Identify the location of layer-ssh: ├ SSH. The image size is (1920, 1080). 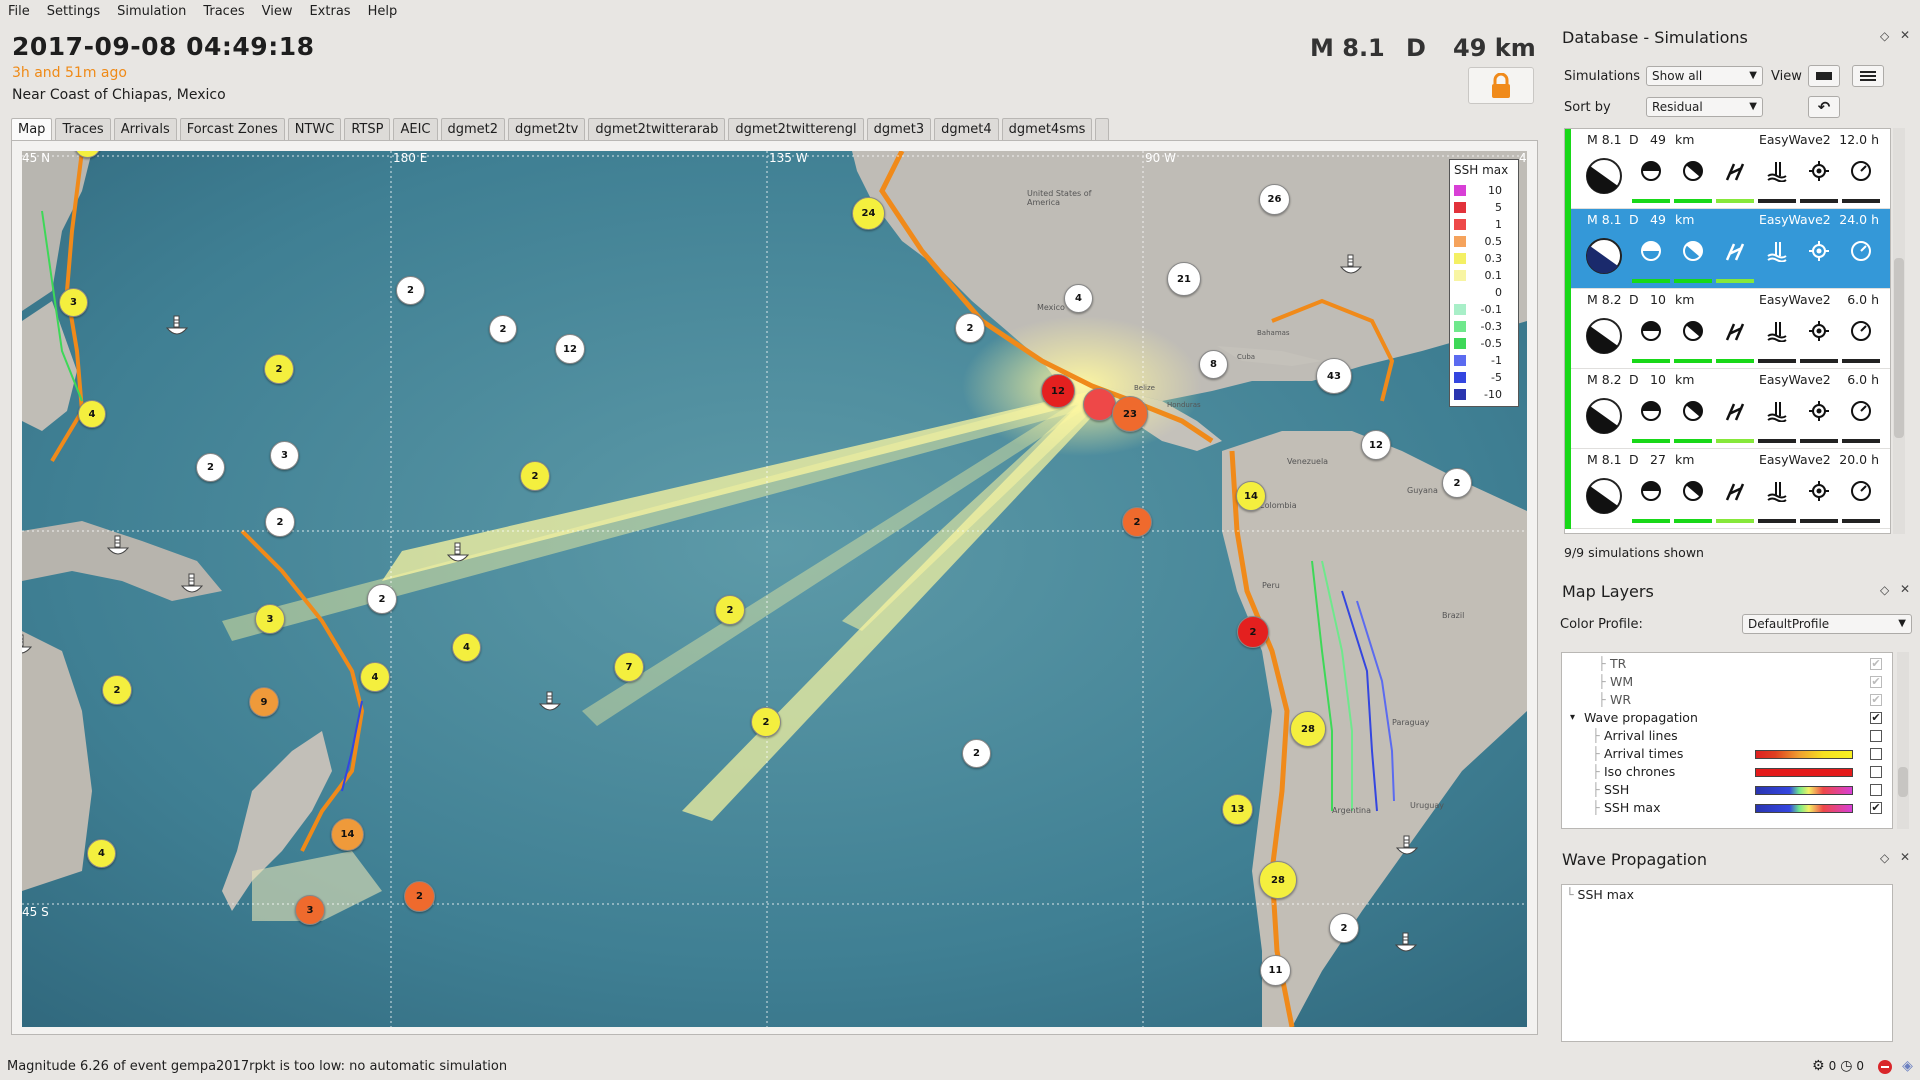
(1722, 790).